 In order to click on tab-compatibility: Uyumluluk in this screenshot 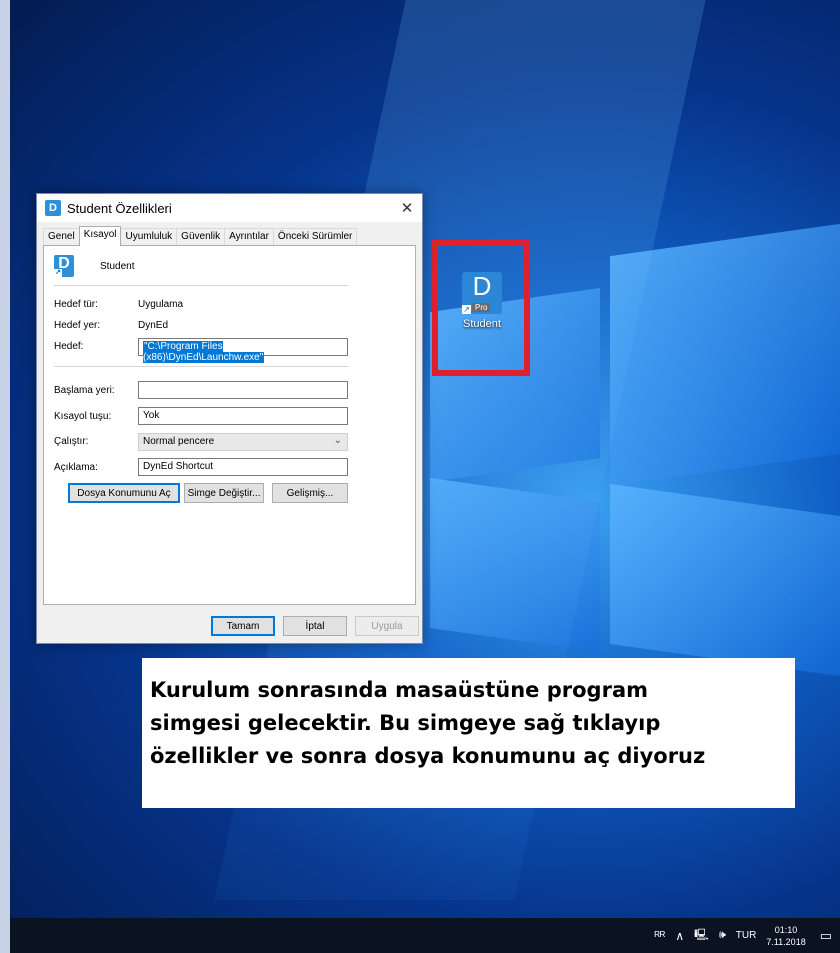, I will do `click(149, 237)`.